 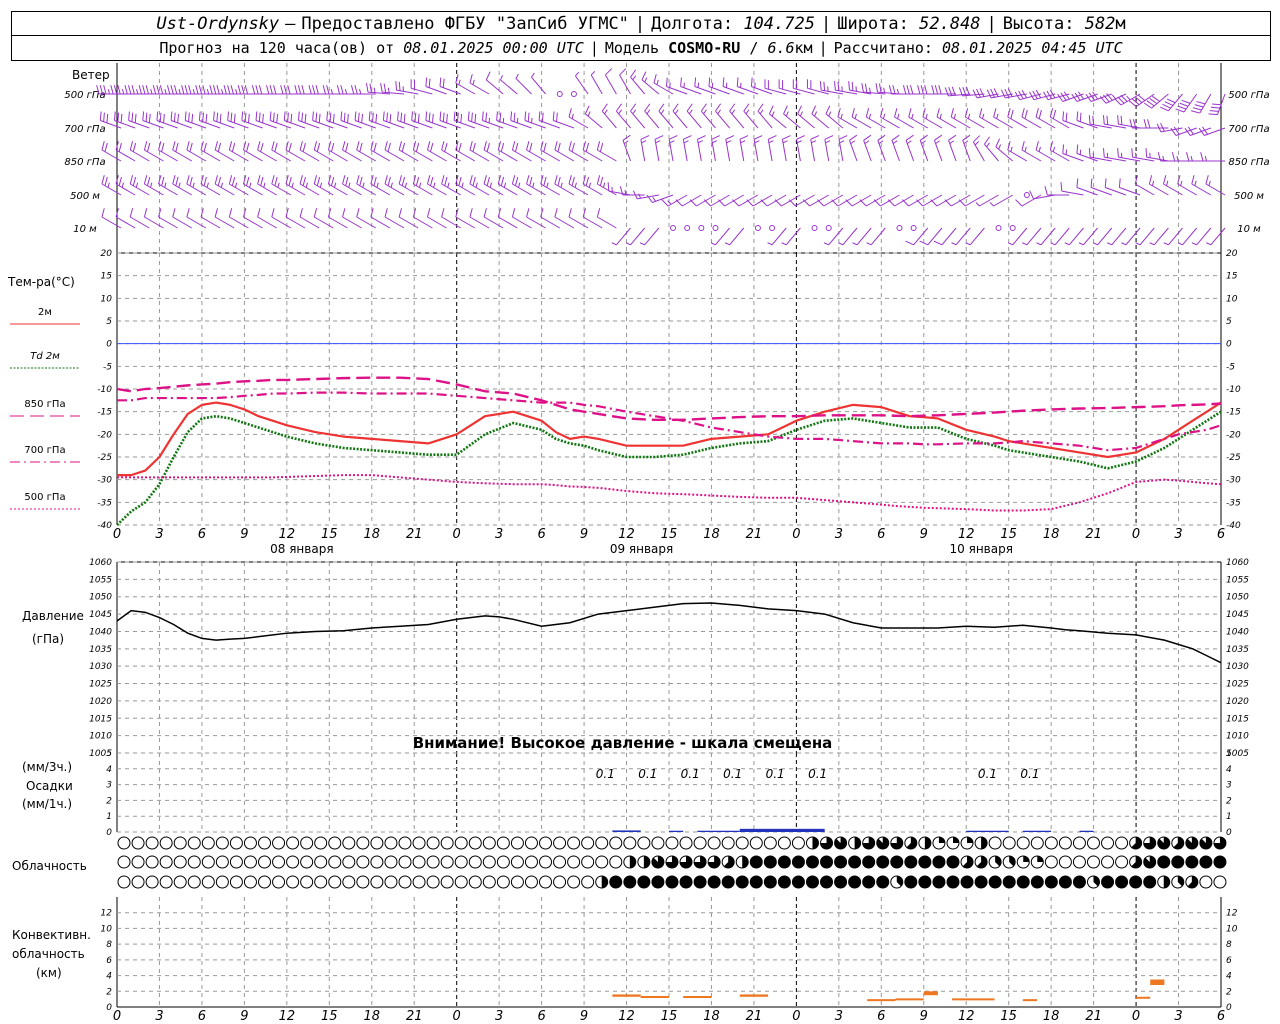 What do you see at coordinates (117, 534) in the screenshot?
I see `temp-xtick: 0` at bounding box center [117, 534].